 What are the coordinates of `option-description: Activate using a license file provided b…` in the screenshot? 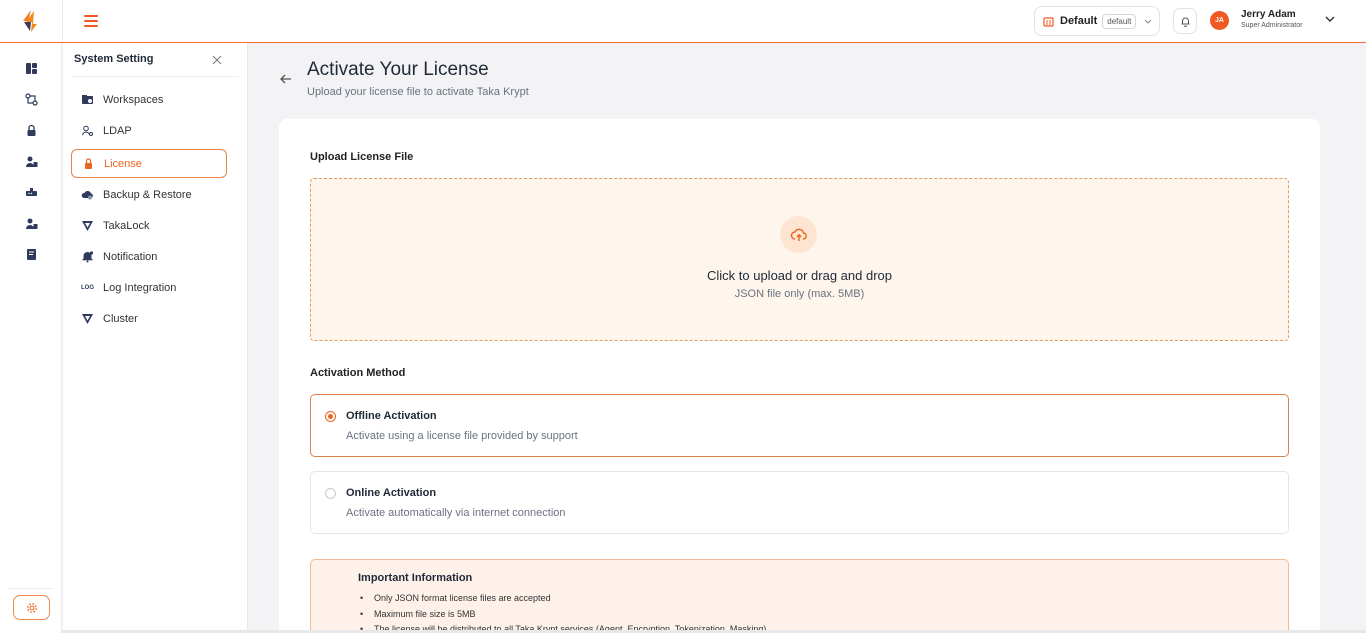 It's located at (462, 436).